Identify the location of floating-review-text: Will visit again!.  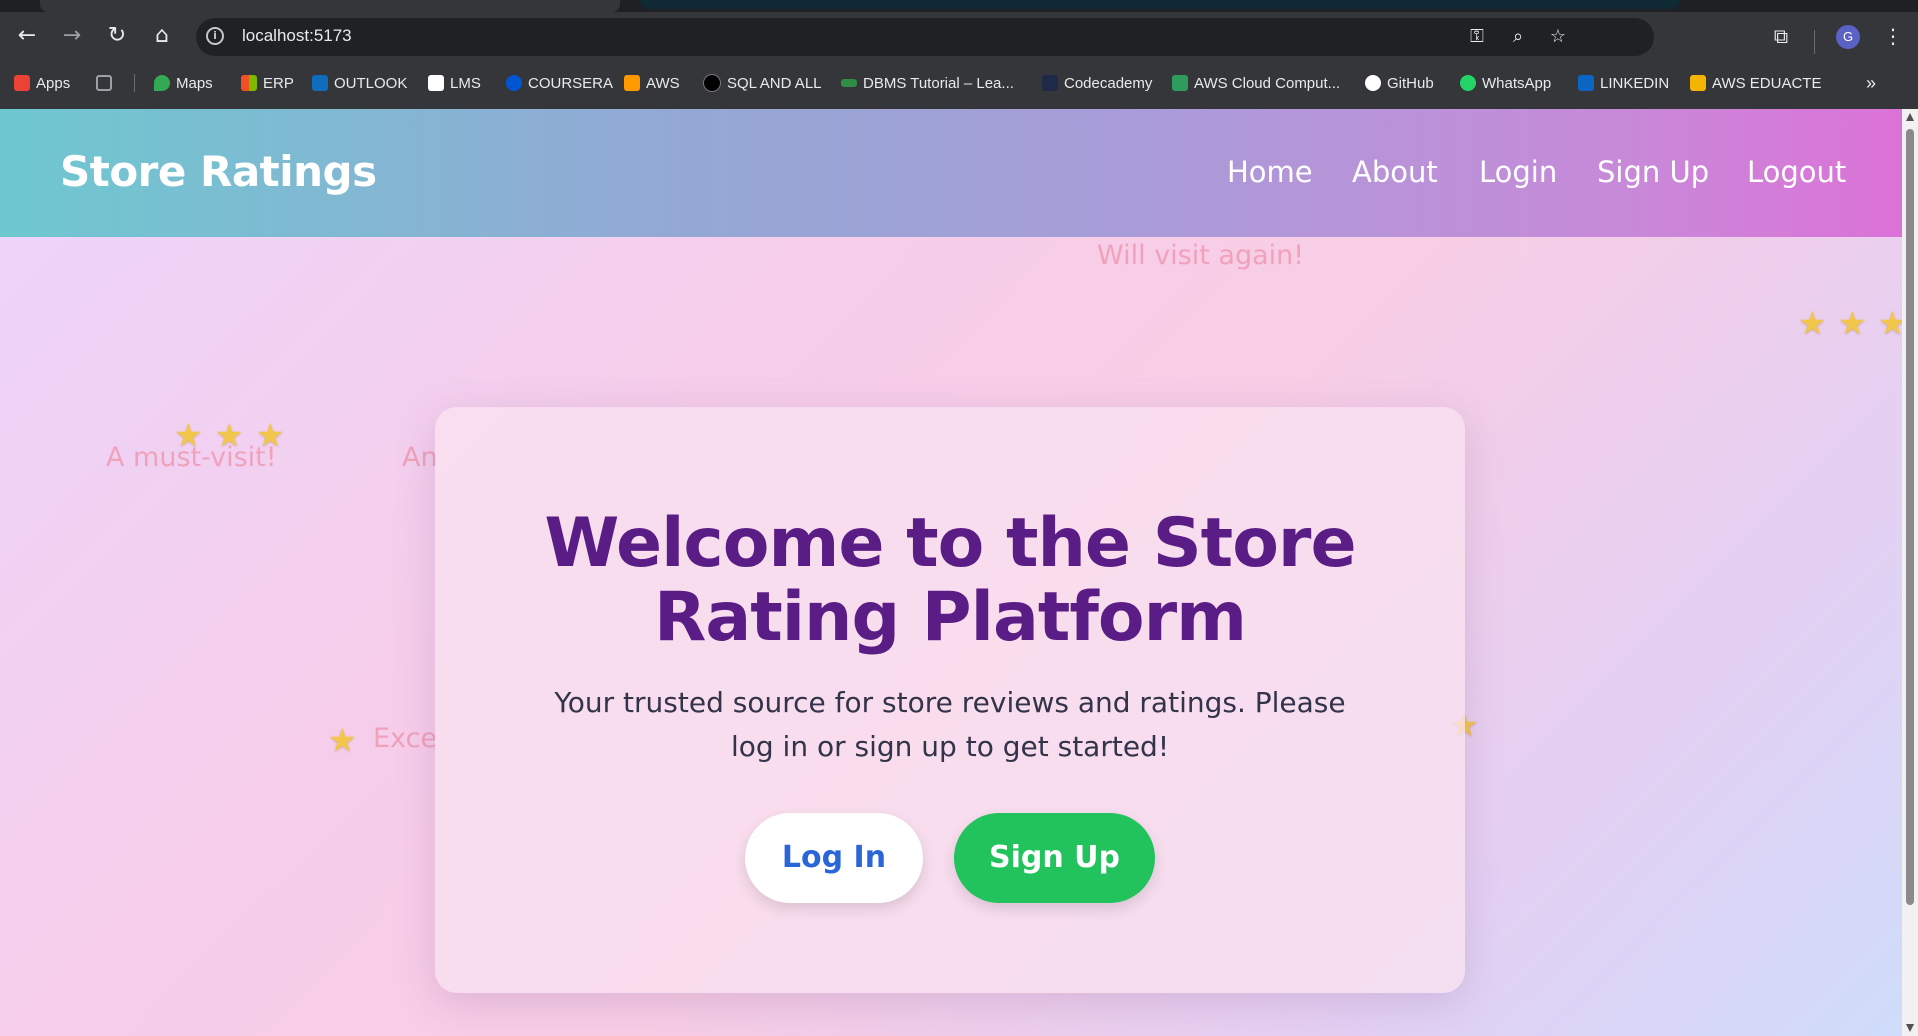
(1201, 255).